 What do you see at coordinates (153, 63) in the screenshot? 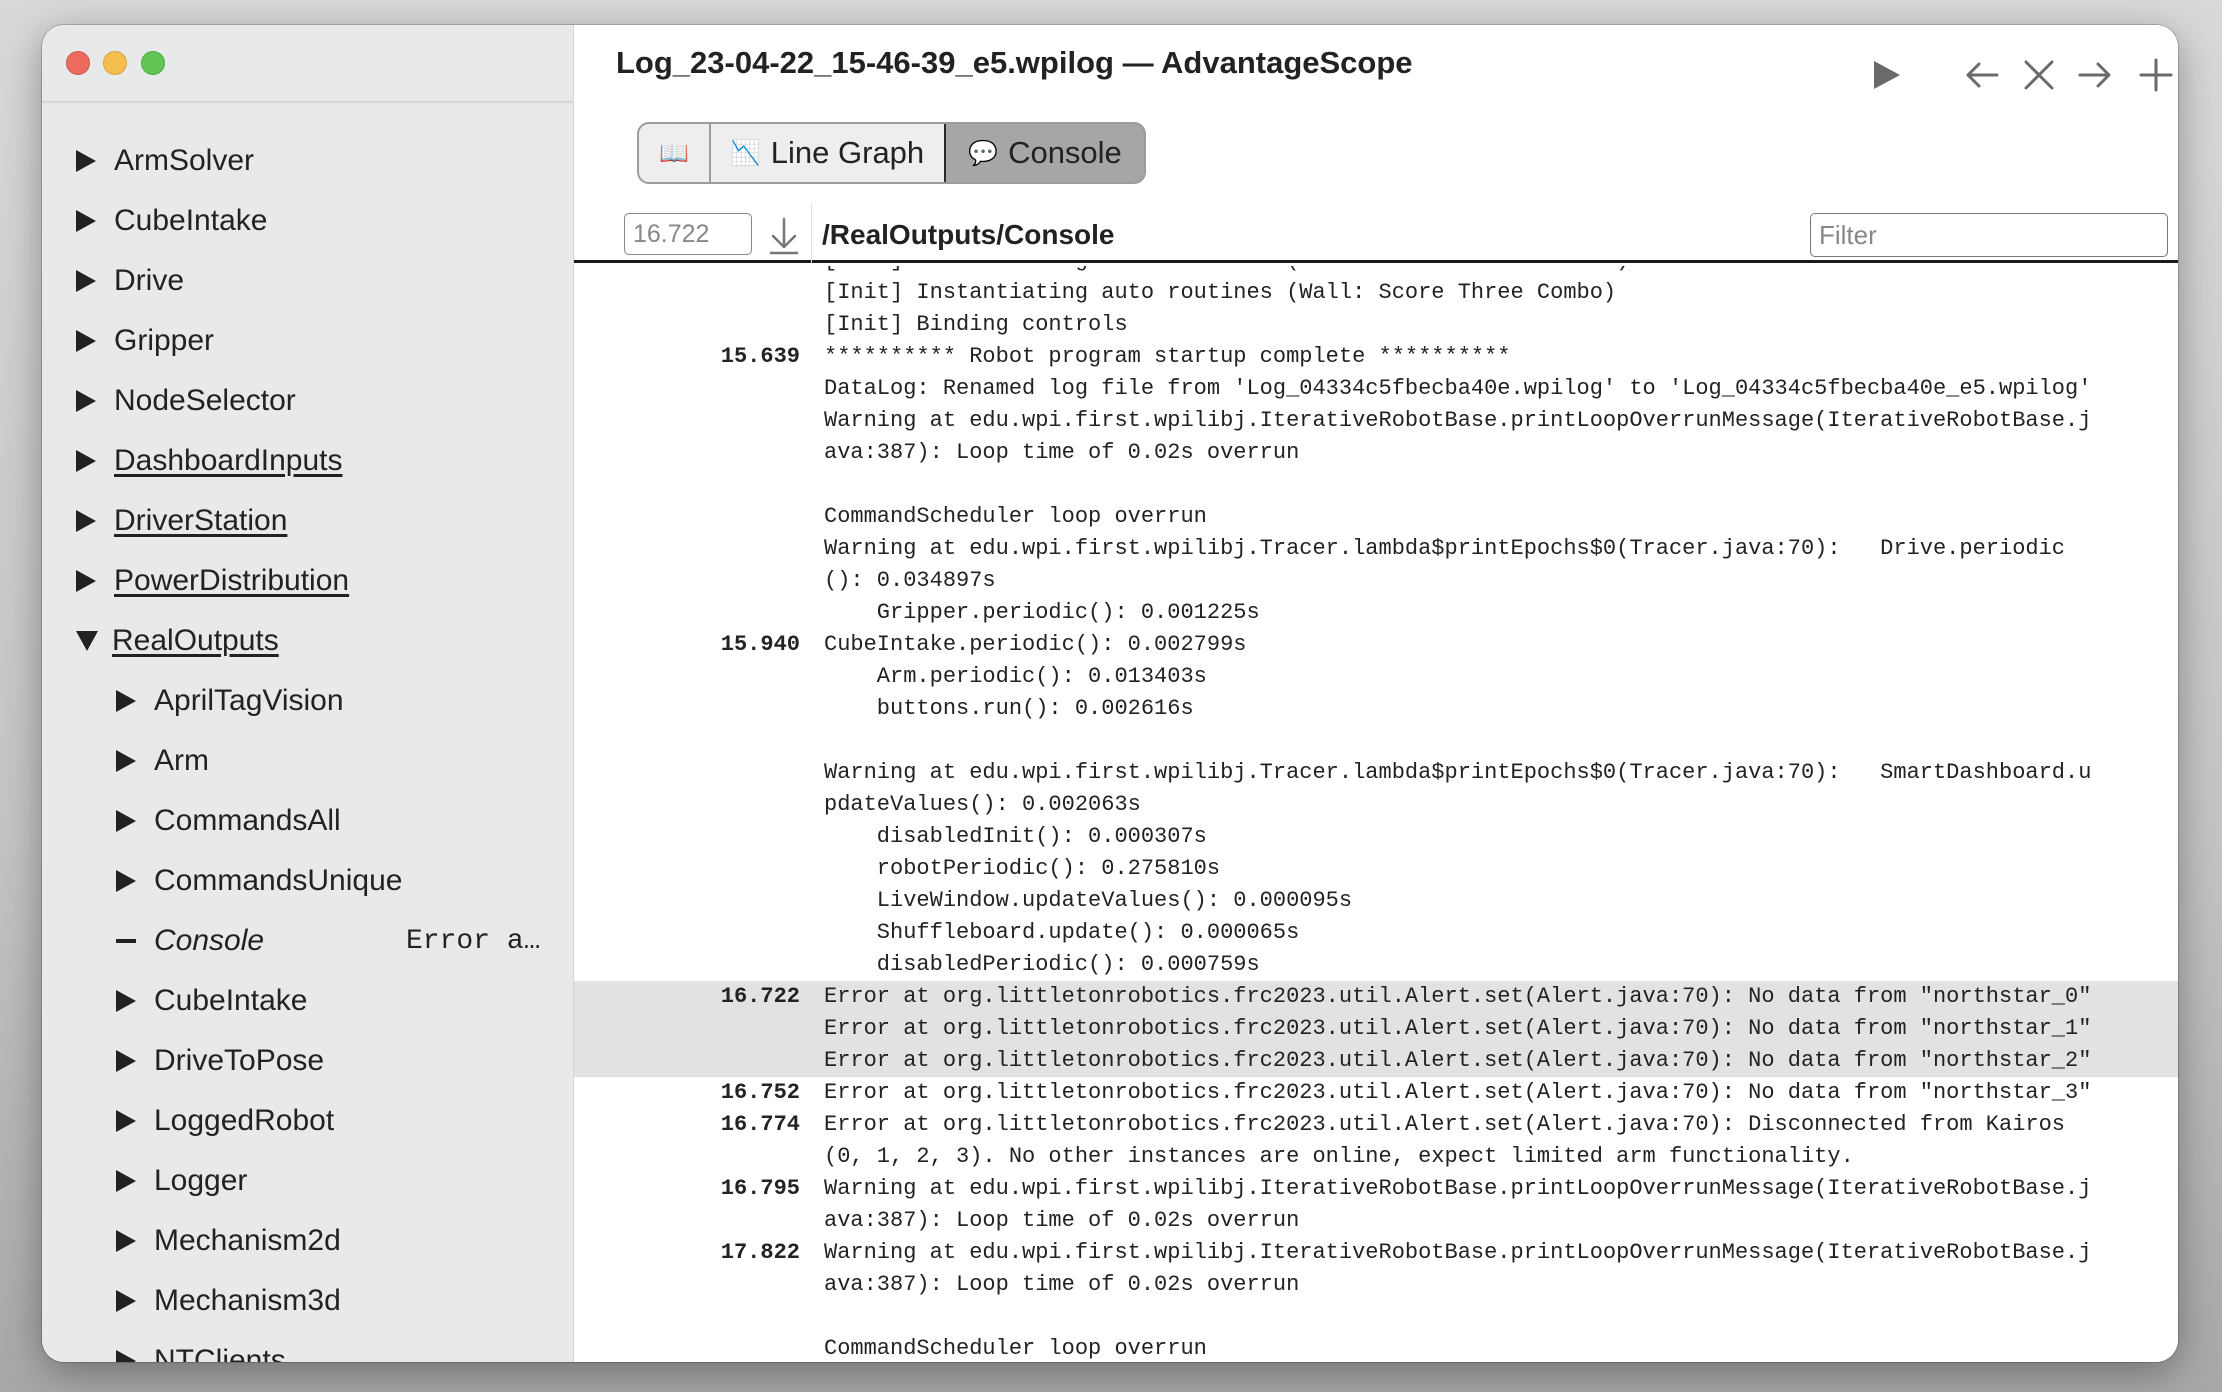
I see `zoom-window-button` at bounding box center [153, 63].